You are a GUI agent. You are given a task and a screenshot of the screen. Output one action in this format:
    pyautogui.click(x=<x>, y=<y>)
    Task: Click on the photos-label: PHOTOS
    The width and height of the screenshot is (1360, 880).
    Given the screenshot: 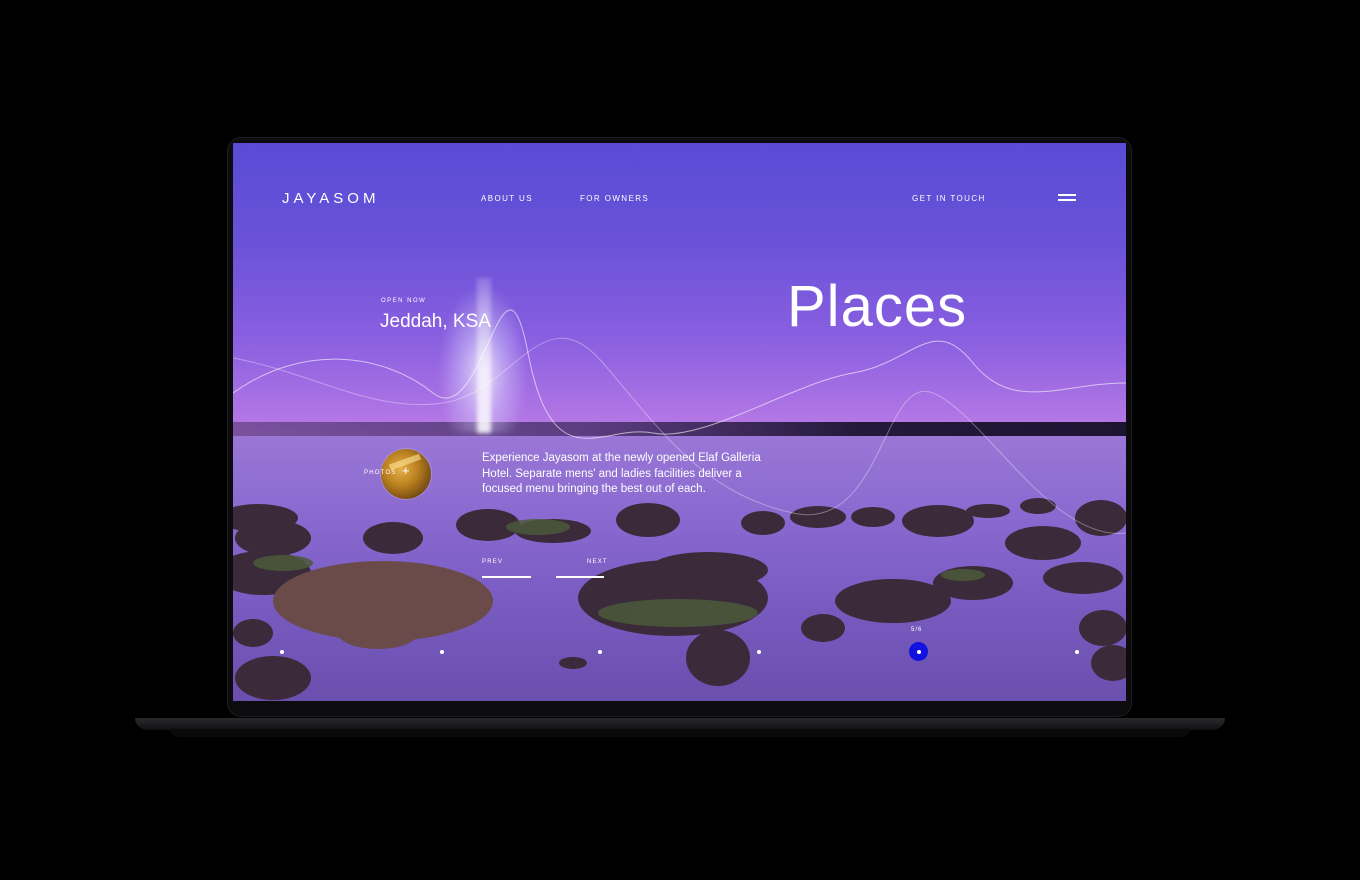 What is the action you would take?
    pyautogui.click(x=380, y=473)
    